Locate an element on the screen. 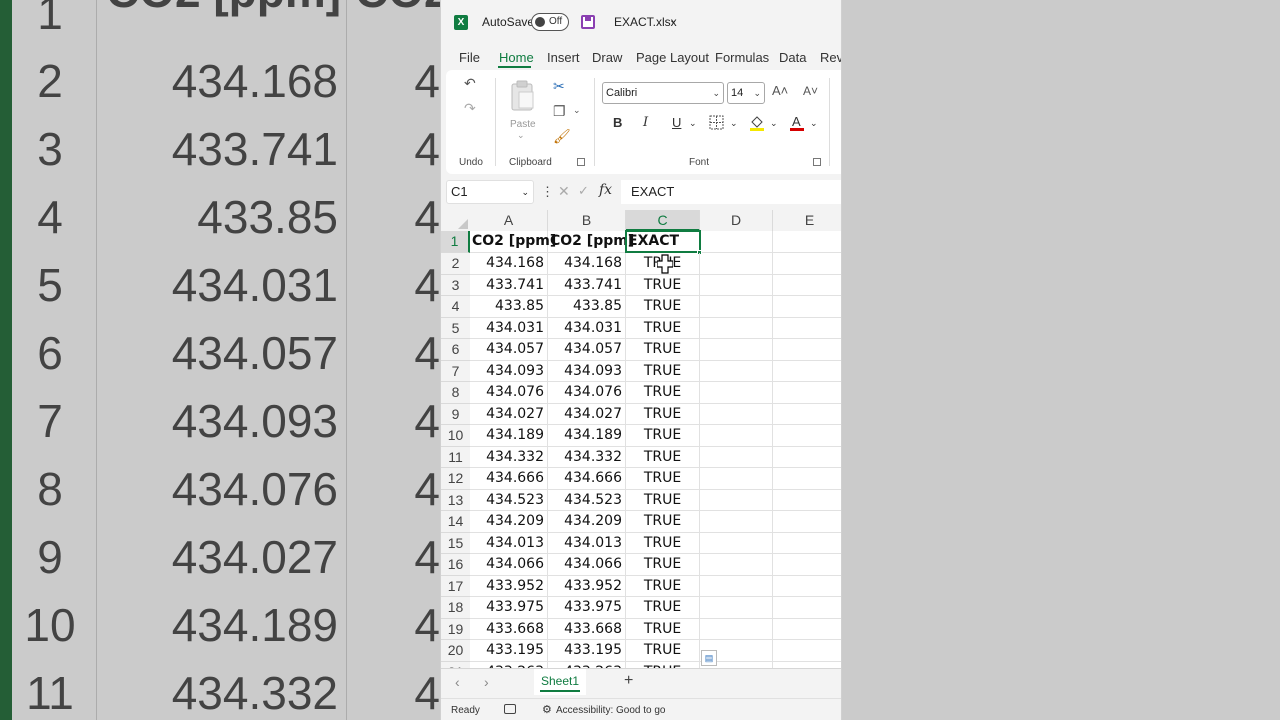  cell-e1 is located at coordinates (807, 242).